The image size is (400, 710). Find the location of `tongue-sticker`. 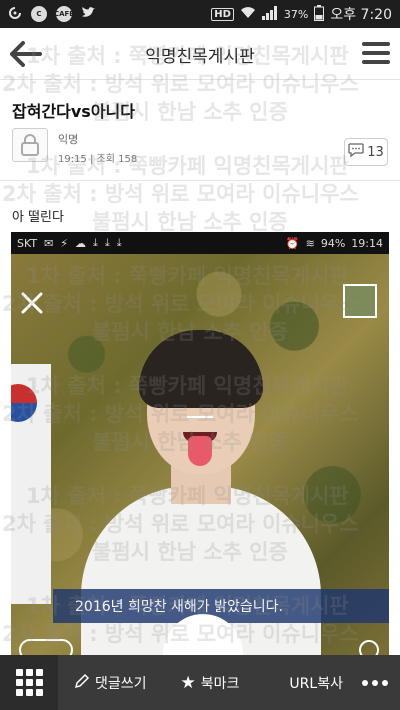

tongue-sticker is located at coordinates (200, 451).